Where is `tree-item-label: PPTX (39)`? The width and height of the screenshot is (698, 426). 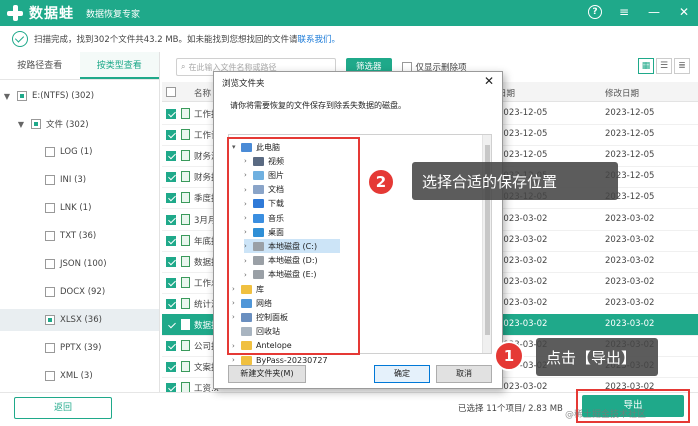
tree-item-label: PPTX (39) is located at coordinates (81, 348).